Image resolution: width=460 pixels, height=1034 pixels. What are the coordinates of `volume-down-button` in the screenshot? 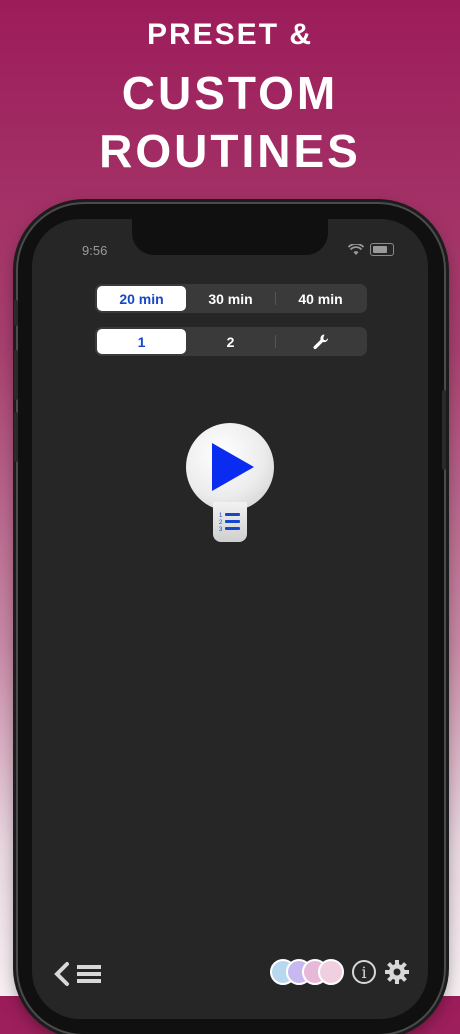 It's located at (16, 437).